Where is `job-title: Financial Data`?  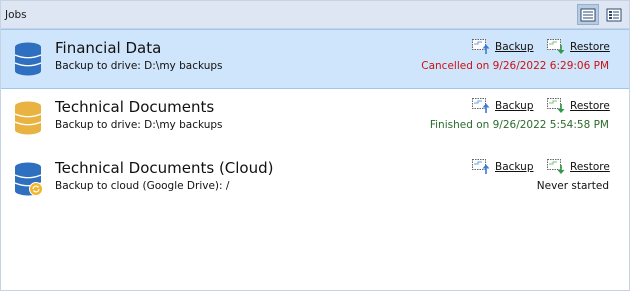 job-title: Financial Data is located at coordinates (108, 48).